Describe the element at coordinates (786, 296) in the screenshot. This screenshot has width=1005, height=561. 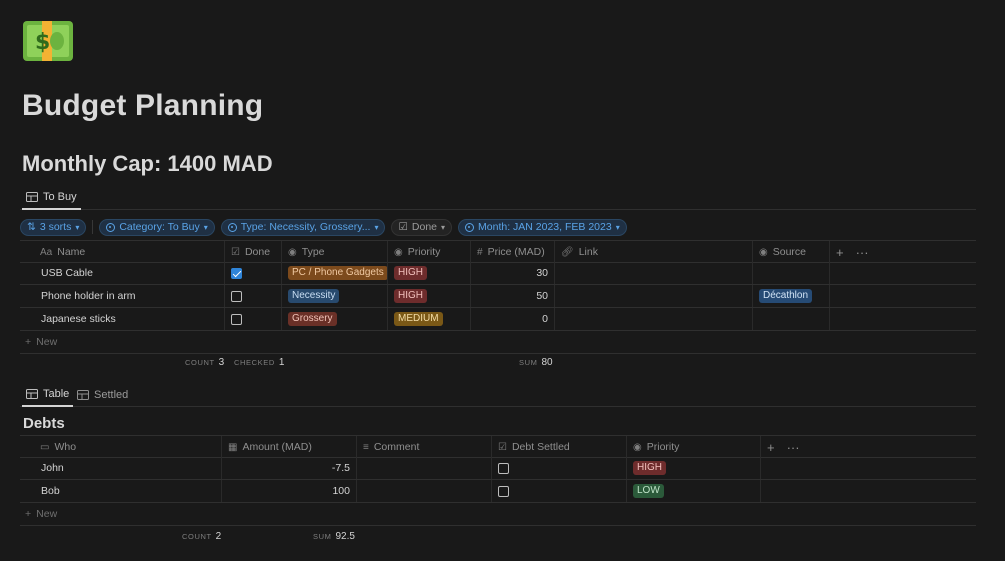
I see `source-tag: Décathlon` at that location.